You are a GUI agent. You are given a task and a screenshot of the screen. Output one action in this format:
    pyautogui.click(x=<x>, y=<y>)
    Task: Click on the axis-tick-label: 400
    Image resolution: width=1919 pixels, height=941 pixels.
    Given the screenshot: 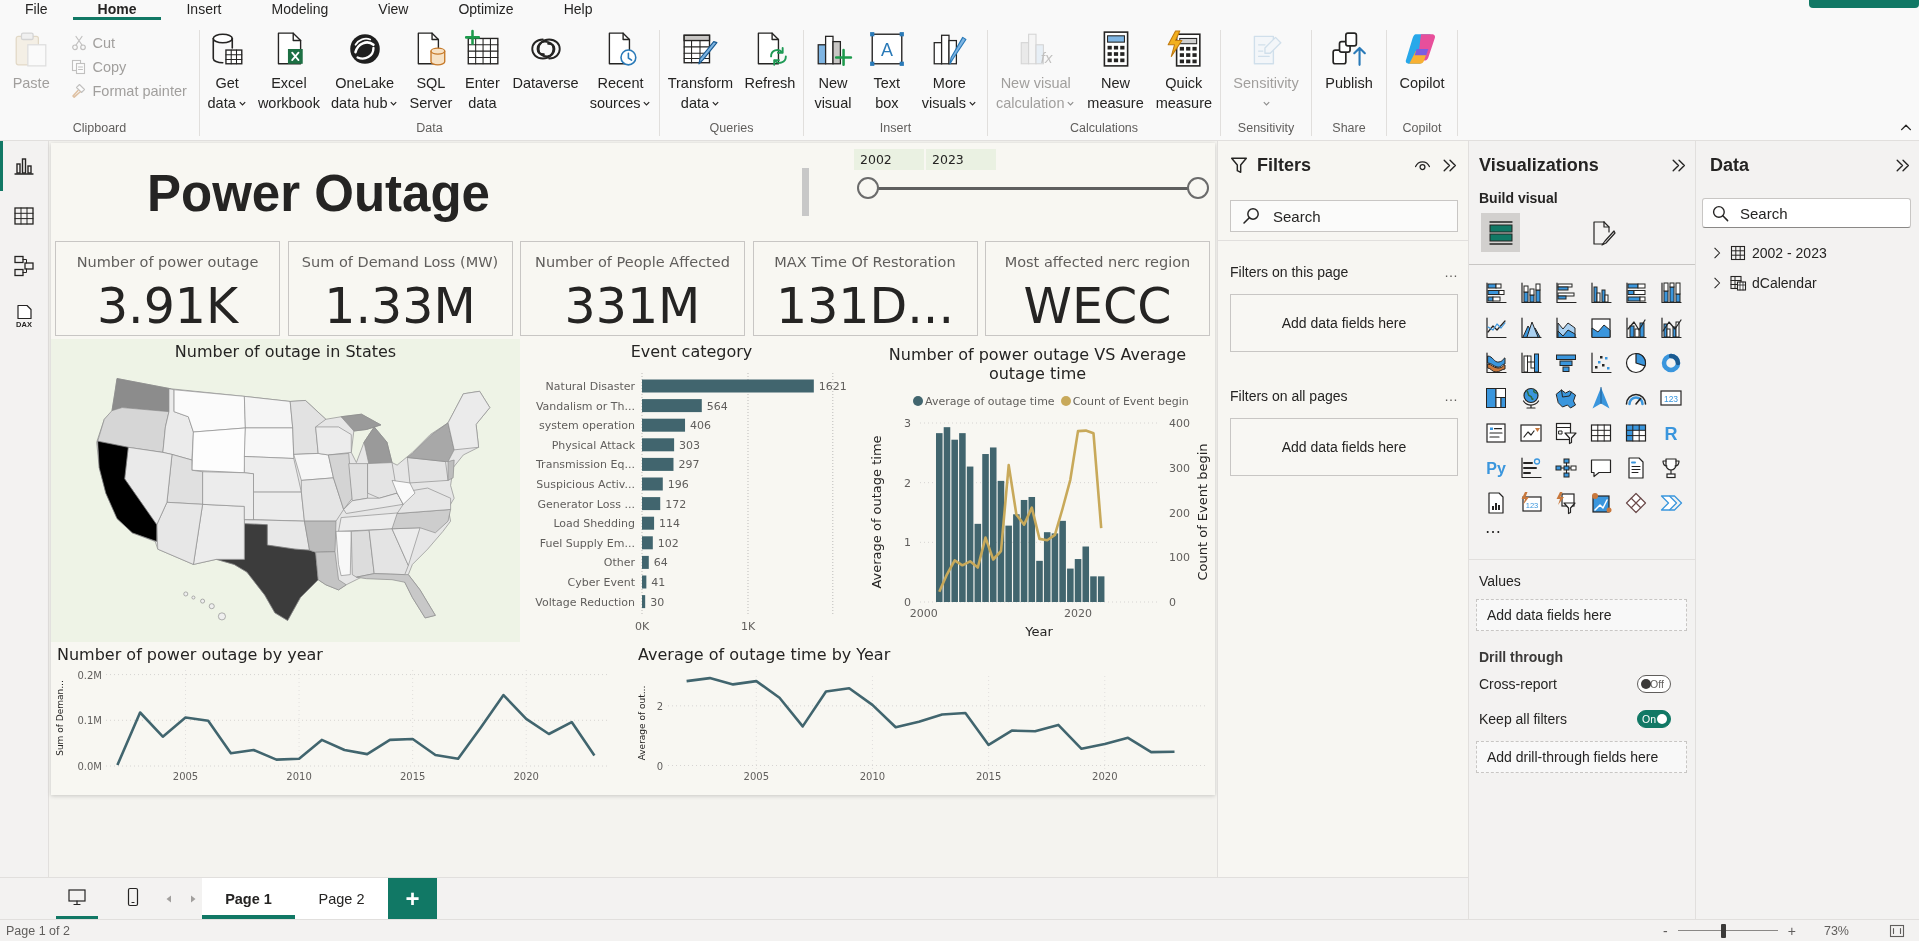 What is the action you would take?
    pyautogui.click(x=1179, y=423)
    